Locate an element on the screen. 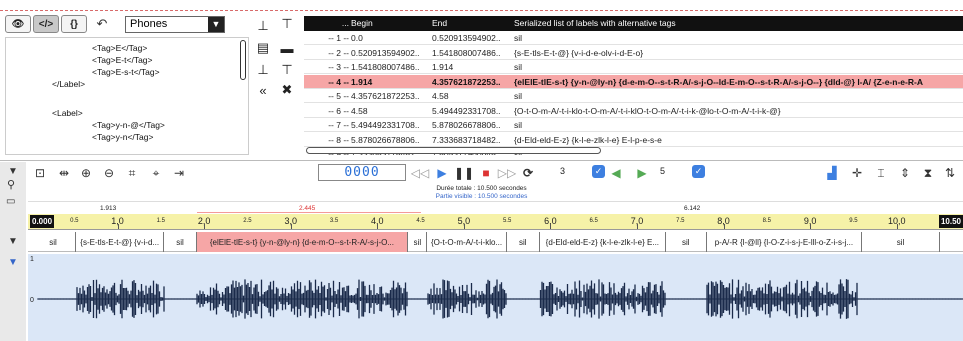 This screenshot has width=963, height=341. tier-select: Phones ▼ is located at coordinates (175, 24).